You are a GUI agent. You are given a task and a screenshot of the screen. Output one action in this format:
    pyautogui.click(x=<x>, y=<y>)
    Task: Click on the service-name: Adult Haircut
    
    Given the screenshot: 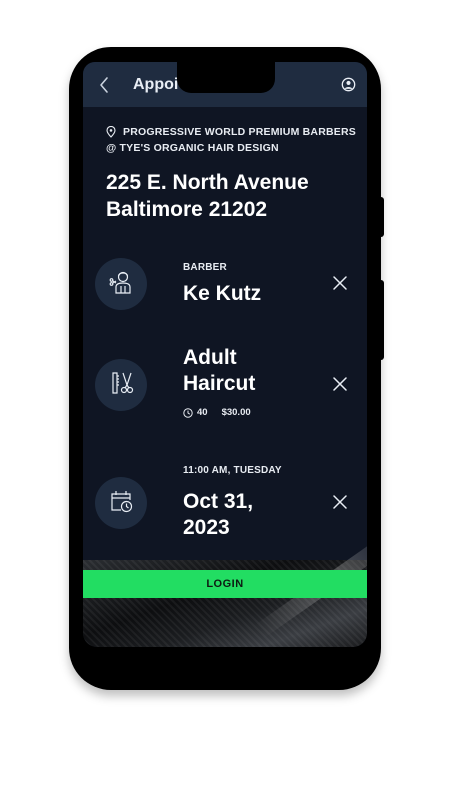 What is the action you would take?
    pyautogui.click(x=219, y=371)
    